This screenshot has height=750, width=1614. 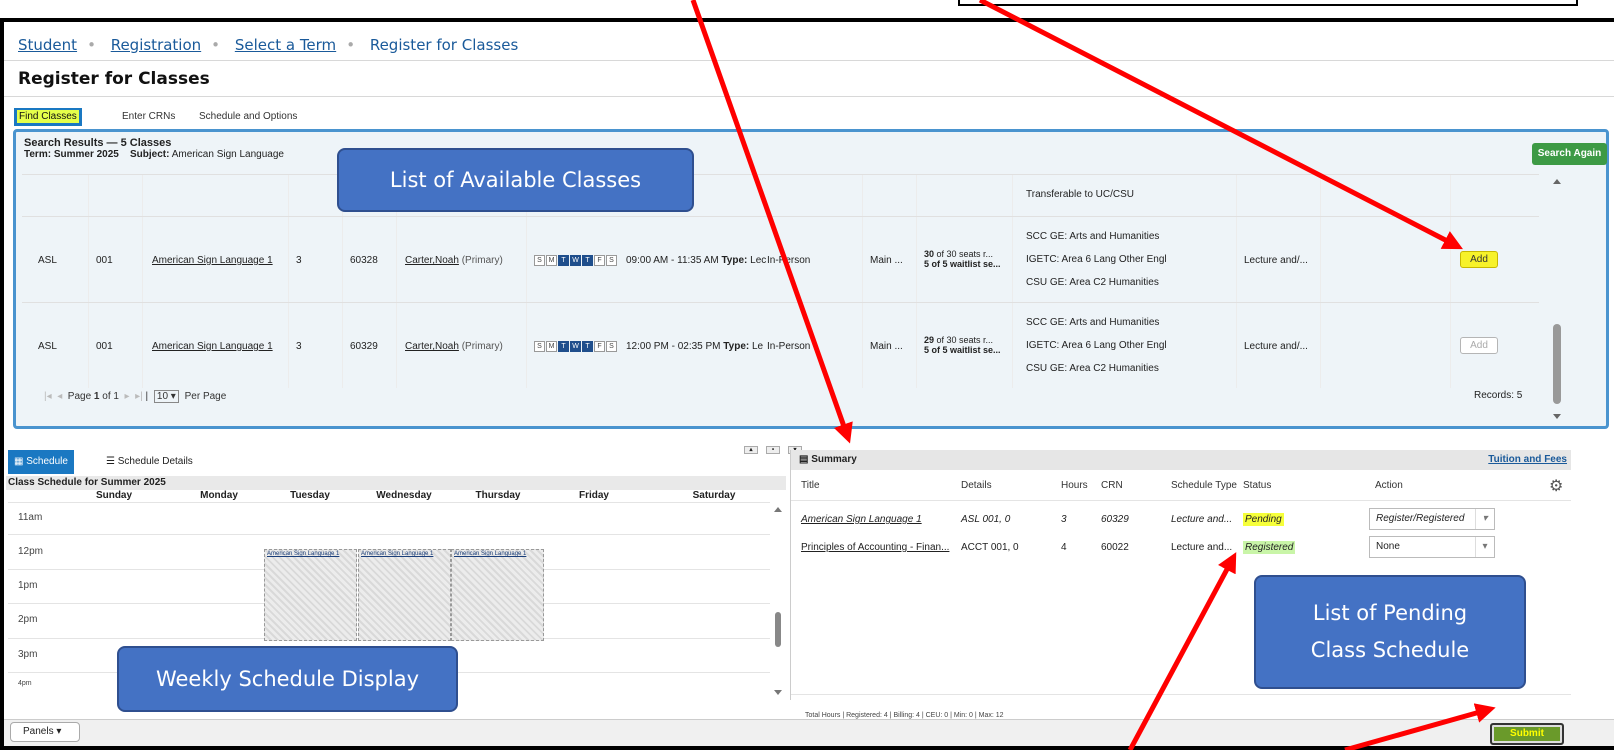 What do you see at coordinates (98, 143) in the screenshot?
I see `search-results-title: Search Results — 5 Classes` at bounding box center [98, 143].